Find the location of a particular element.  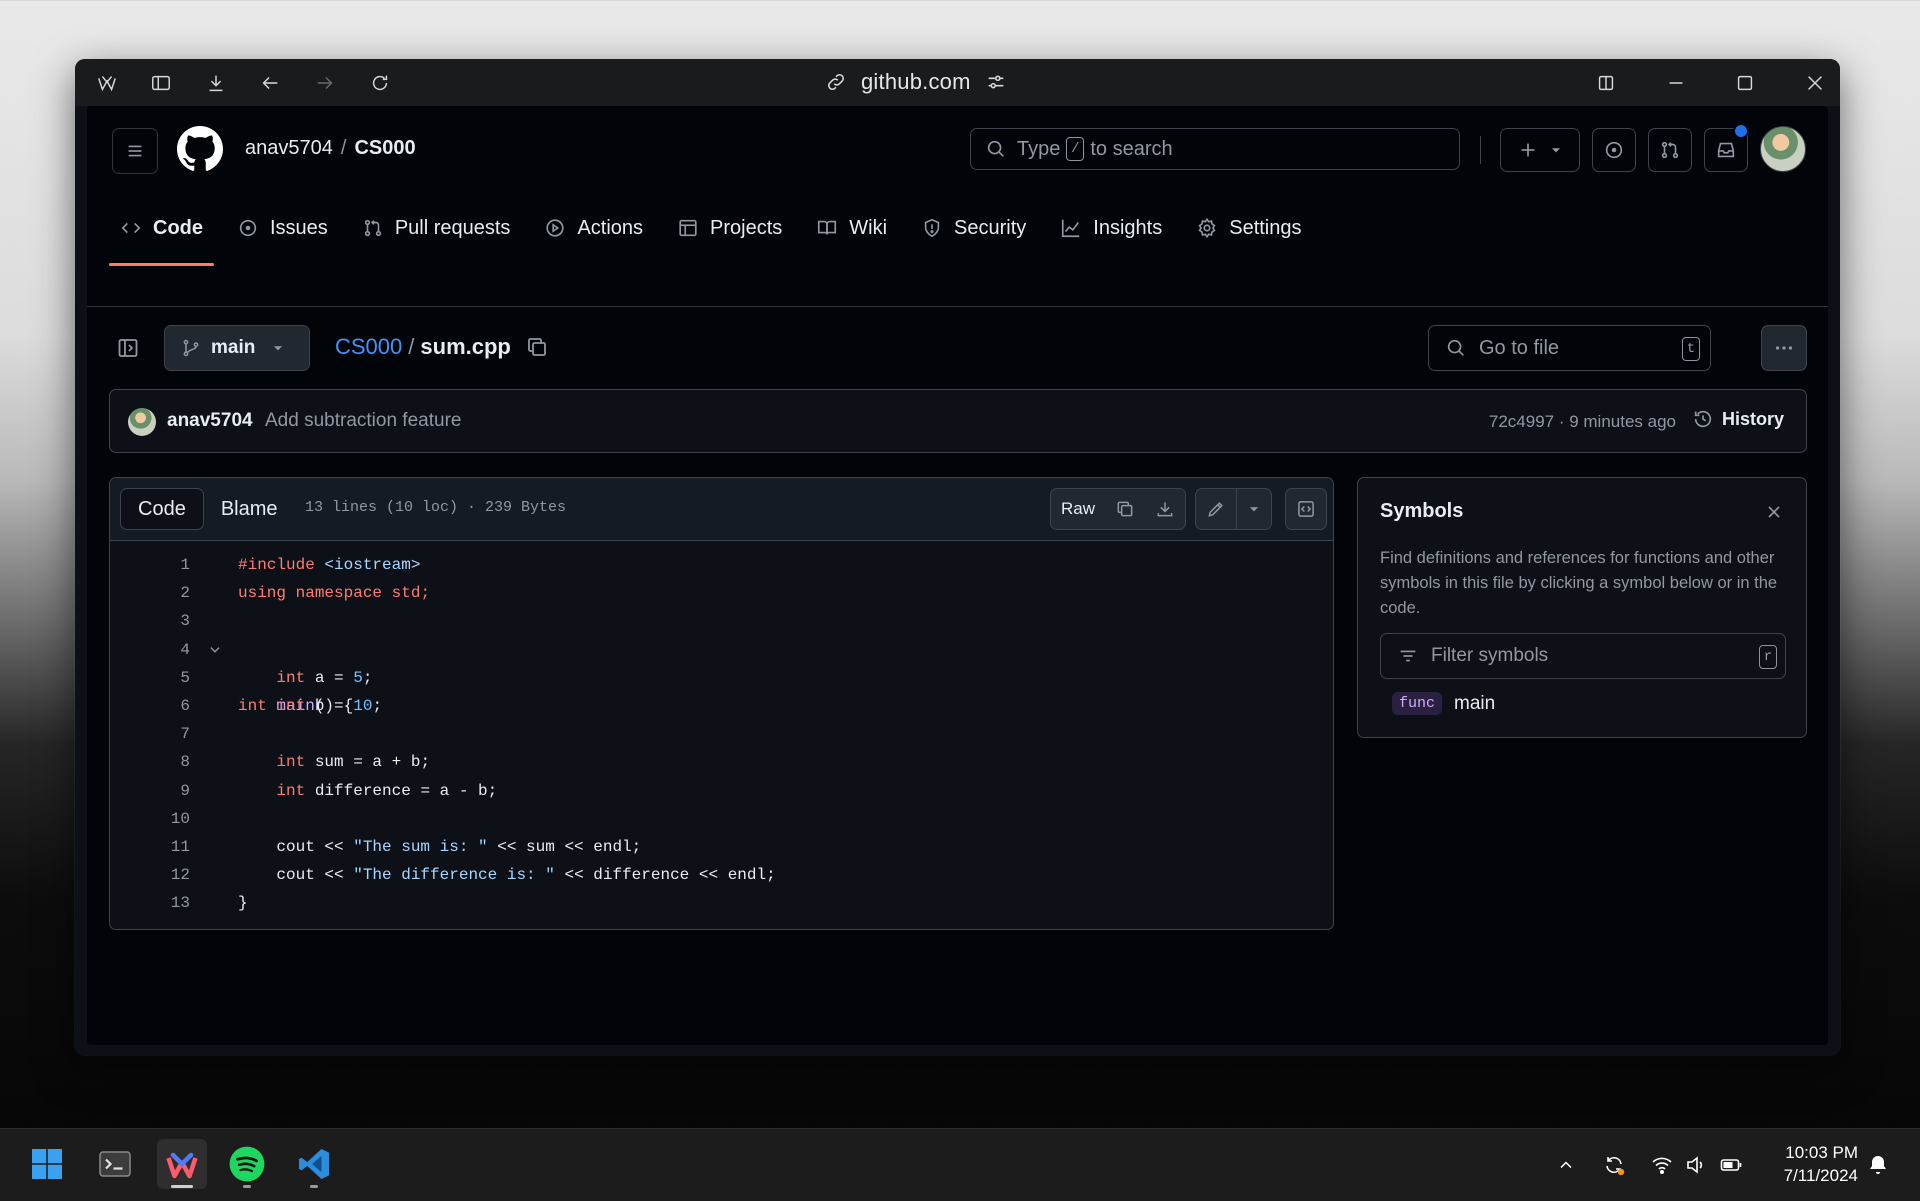

fold-chevron-icon is located at coordinates (215, 650).